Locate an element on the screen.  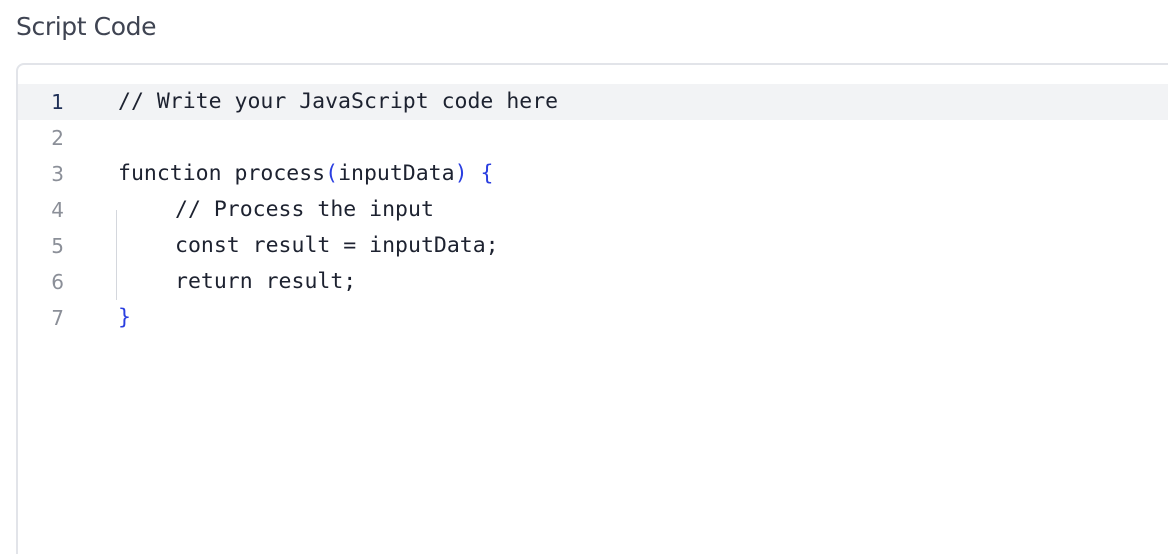
line-number: 7 is located at coordinates (57, 318).